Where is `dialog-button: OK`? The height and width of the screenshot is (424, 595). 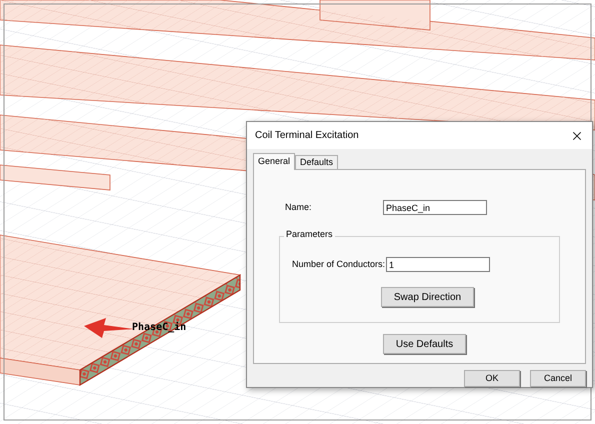 dialog-button: OK is located at coordinates (492, 378).